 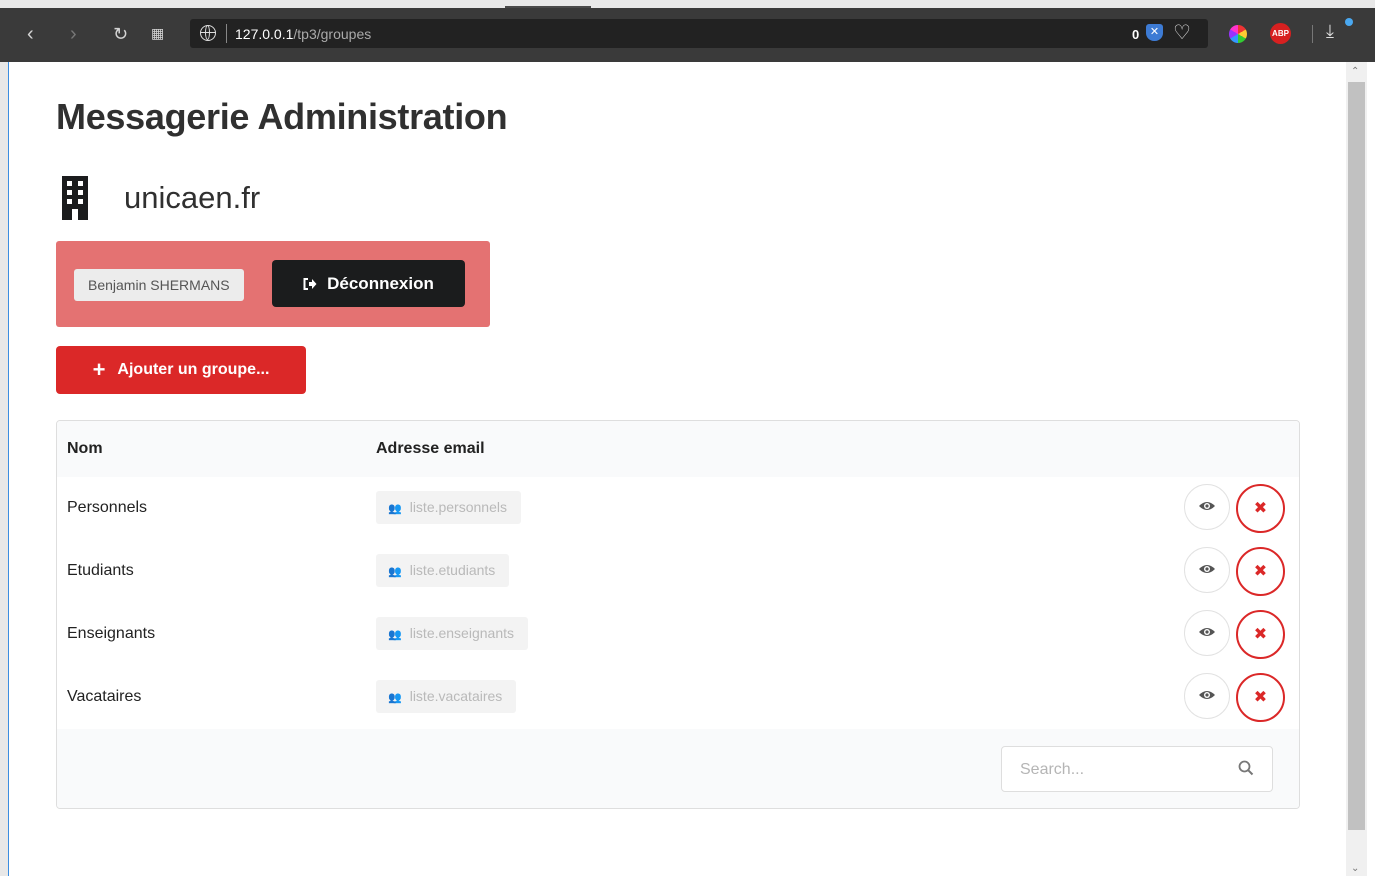 What do you see at coordinates (282, 116) in the screenshot?
I see `page-title: Messagerie Administration` at bounding box center [282, 116].